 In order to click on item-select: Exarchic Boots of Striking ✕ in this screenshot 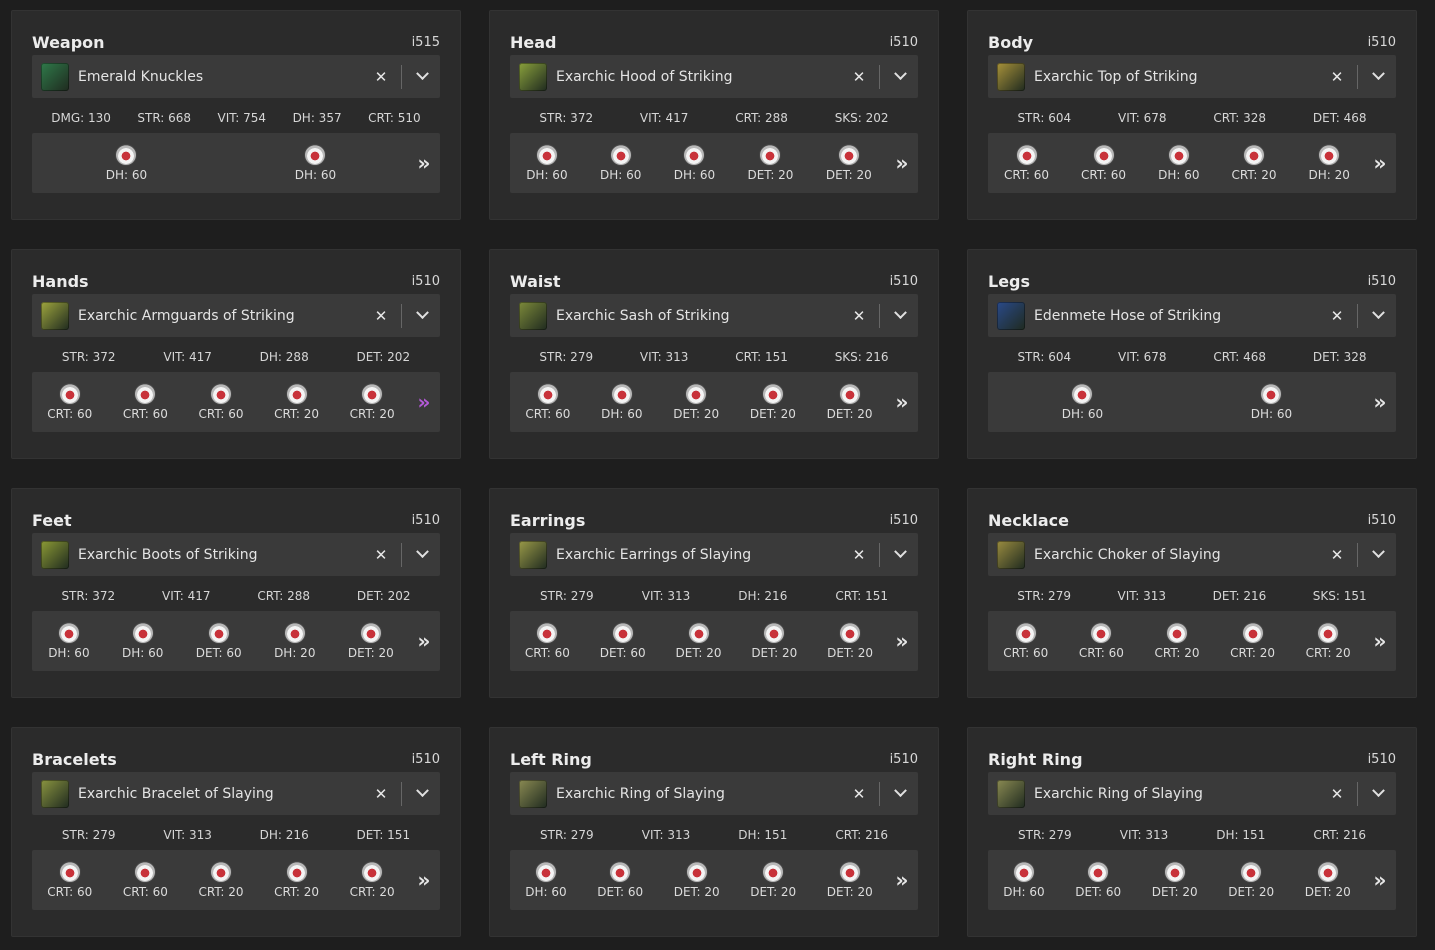, I will do `click(236, 554)`.